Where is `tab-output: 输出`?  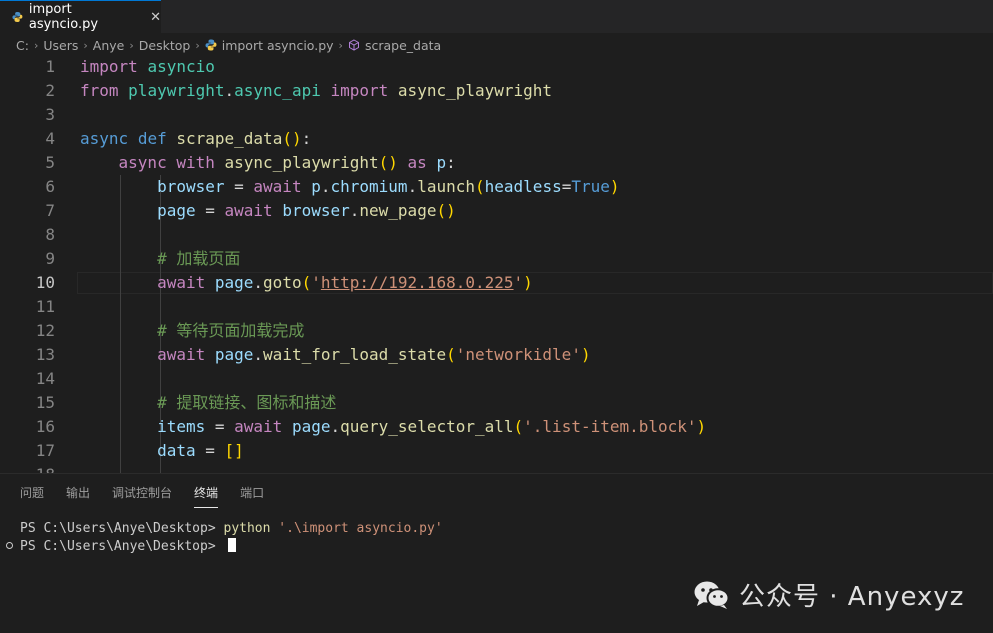
tab-output: 输出 is located at coordinates (78, 496).